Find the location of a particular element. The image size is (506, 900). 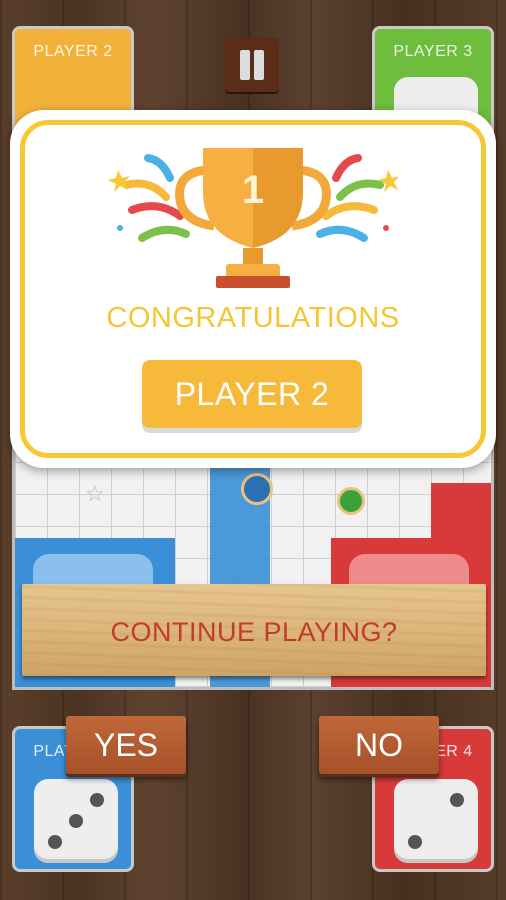

pause-icon-bar is located at coordinates (259, 65).